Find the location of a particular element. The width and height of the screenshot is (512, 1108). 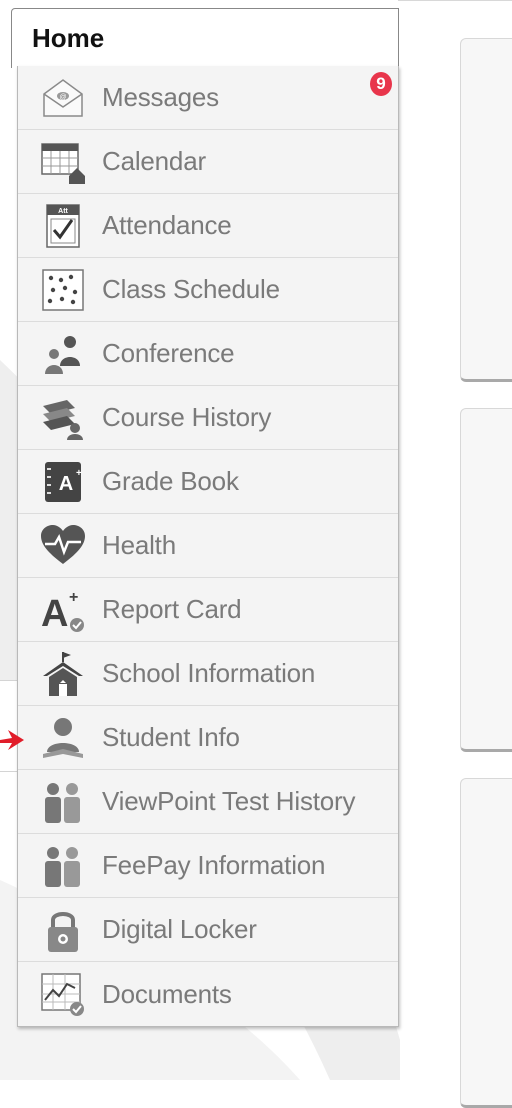

menu-item-digital-locker: Digital Locker is located at coordinates (208, 930).